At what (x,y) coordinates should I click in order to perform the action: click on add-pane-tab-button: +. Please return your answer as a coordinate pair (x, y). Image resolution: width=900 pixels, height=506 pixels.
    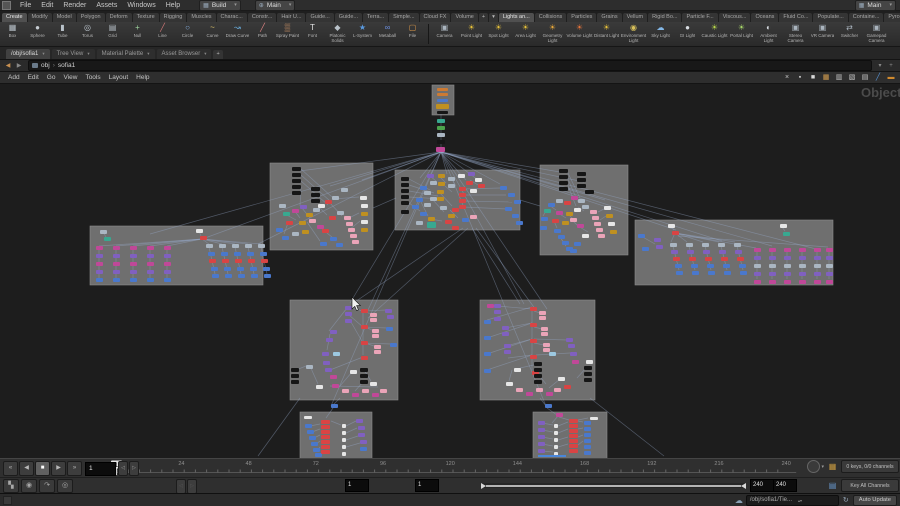
    Looking at the image, I should click on (218, 54).